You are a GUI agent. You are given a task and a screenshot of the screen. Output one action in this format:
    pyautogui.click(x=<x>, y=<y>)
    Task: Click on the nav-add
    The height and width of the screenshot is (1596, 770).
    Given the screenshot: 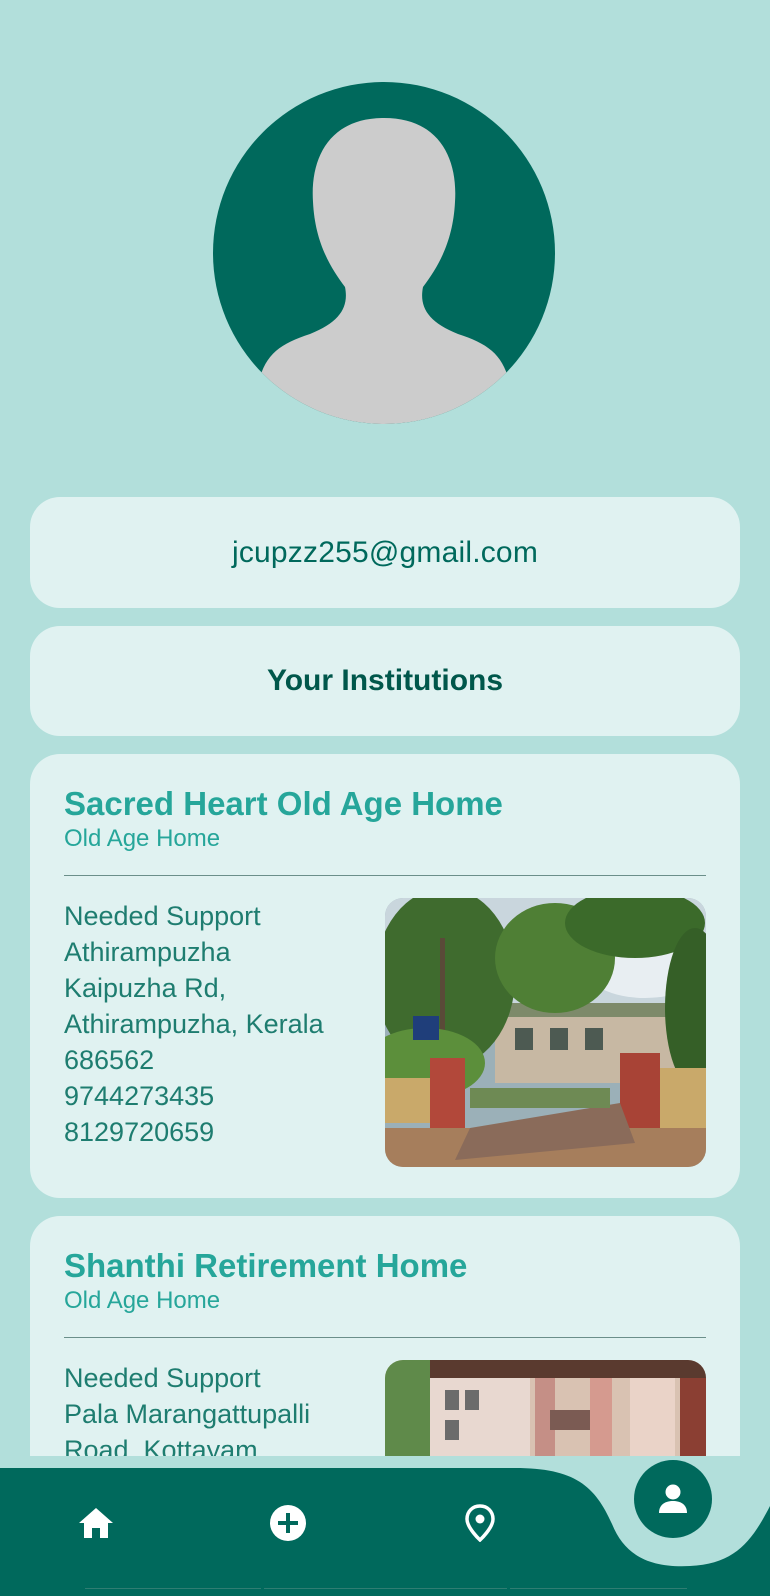 What is the action you would take?
    pyautogui.click(x=288, y=1523)
    